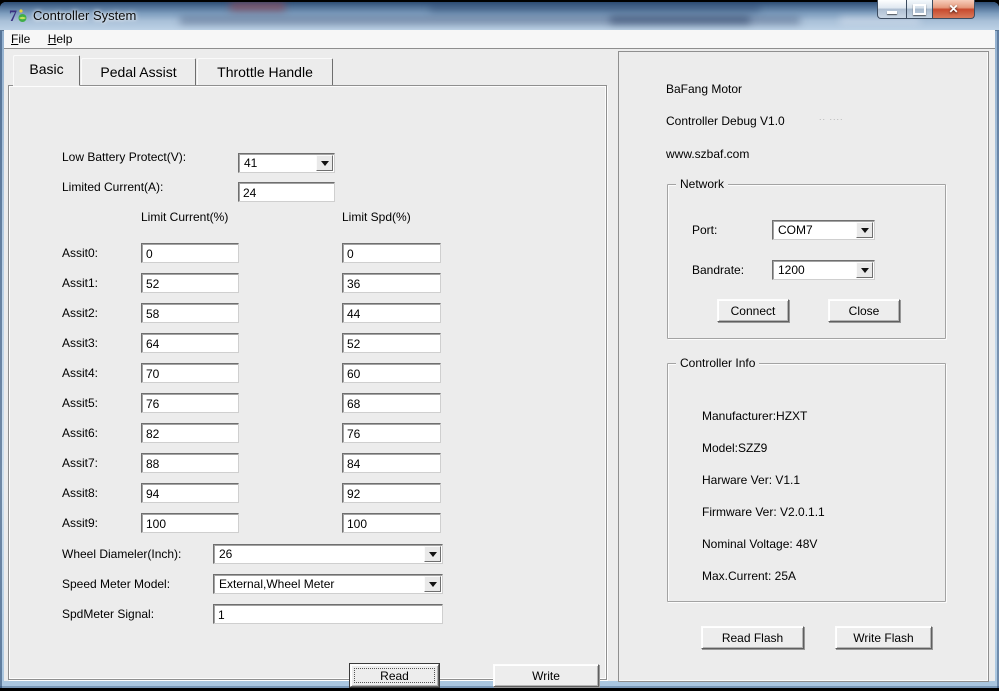  Describe the element at coordinates (718, 270) in the screenshot. I see `bandrate-label: Bandrate:` at that location.